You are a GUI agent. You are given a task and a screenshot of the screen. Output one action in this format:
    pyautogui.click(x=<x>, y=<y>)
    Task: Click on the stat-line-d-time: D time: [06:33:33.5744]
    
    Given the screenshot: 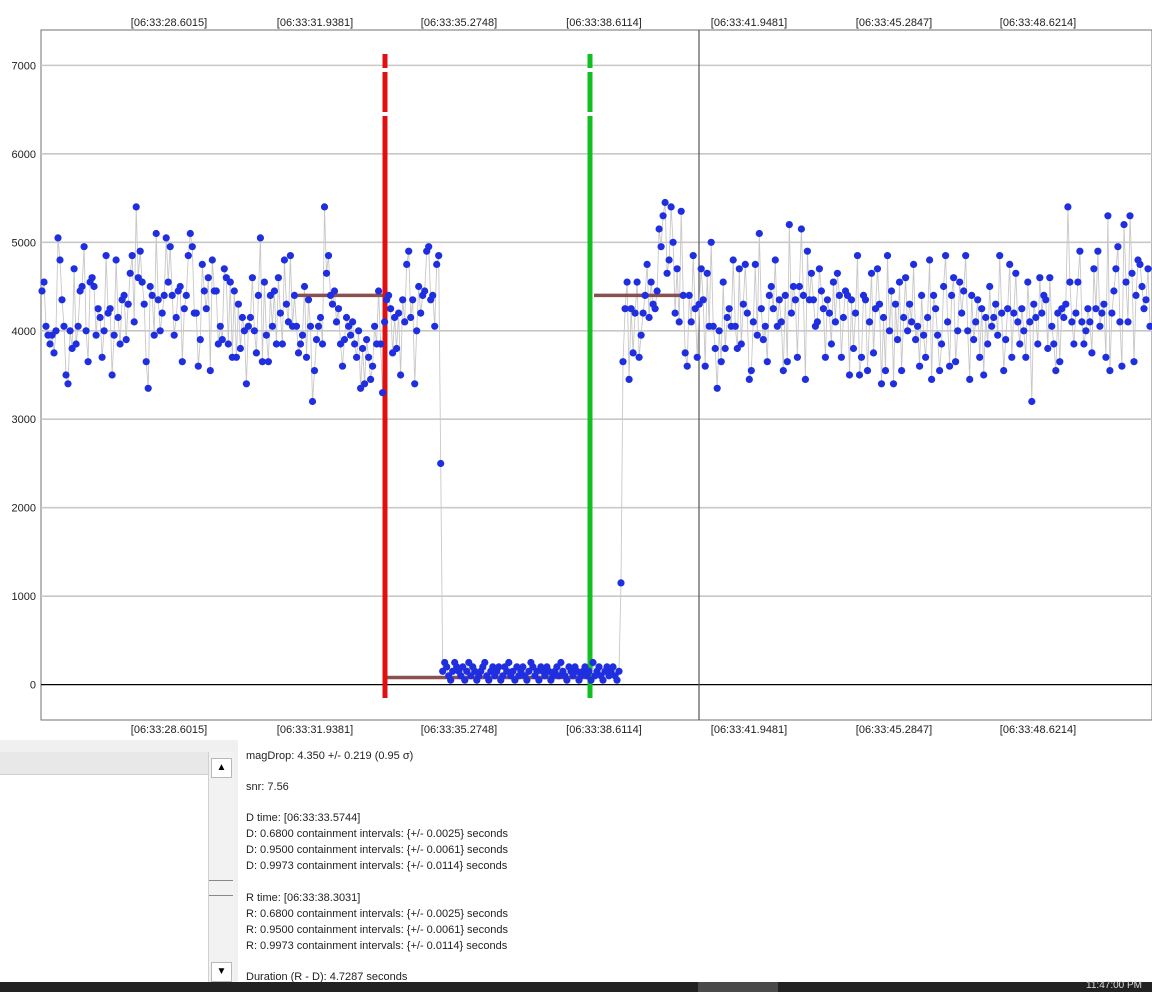 What is the action you would take?
    pyautogui.click(x=303, y=818)
    